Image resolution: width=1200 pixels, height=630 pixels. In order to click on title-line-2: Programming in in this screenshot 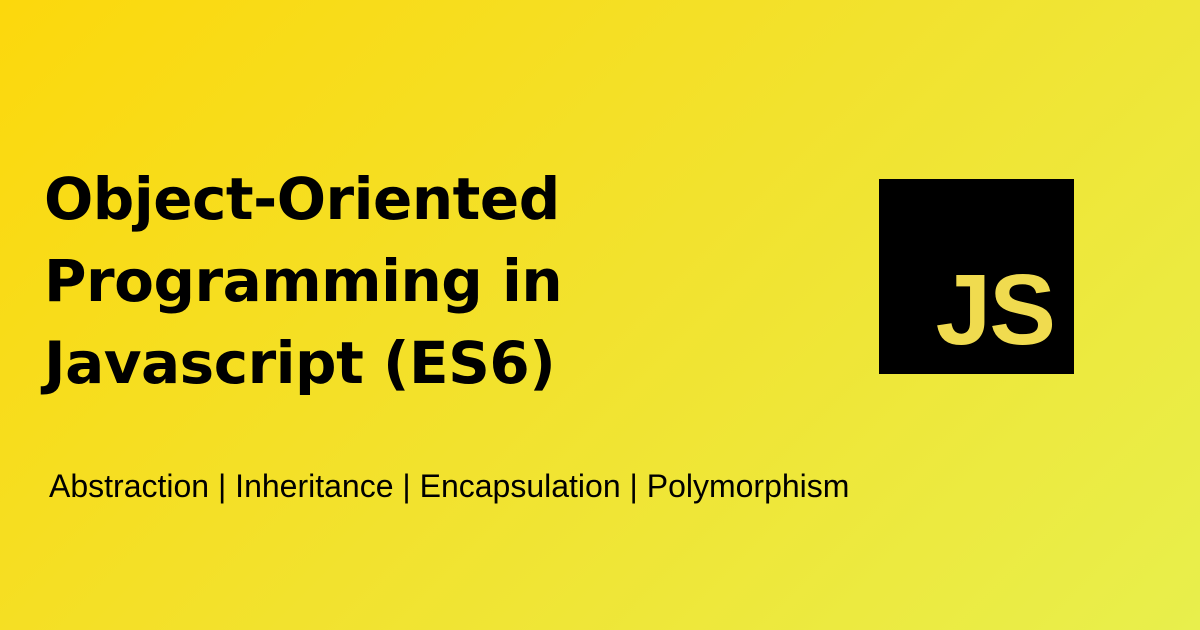, I will do `click(303, 281)`.